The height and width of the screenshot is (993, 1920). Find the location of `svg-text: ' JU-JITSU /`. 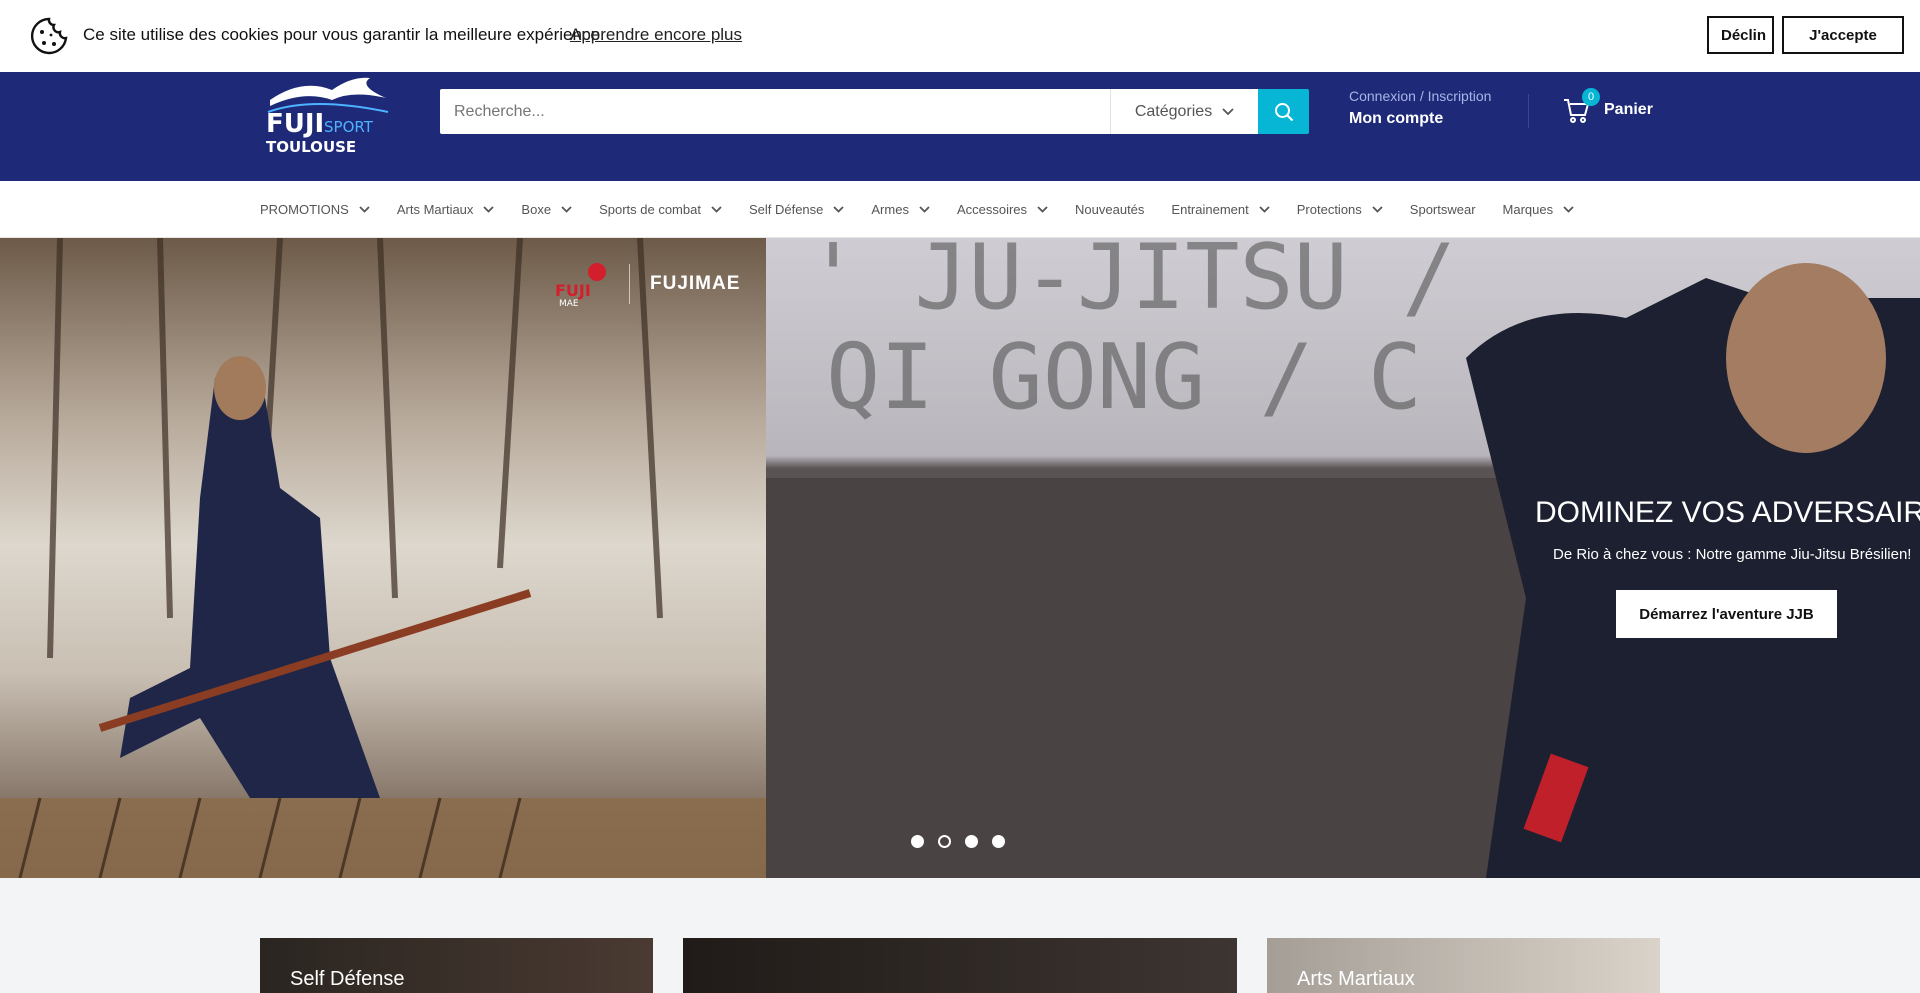

svg-text: ' JU-JITSU / is located at coordinates (1131, 284).